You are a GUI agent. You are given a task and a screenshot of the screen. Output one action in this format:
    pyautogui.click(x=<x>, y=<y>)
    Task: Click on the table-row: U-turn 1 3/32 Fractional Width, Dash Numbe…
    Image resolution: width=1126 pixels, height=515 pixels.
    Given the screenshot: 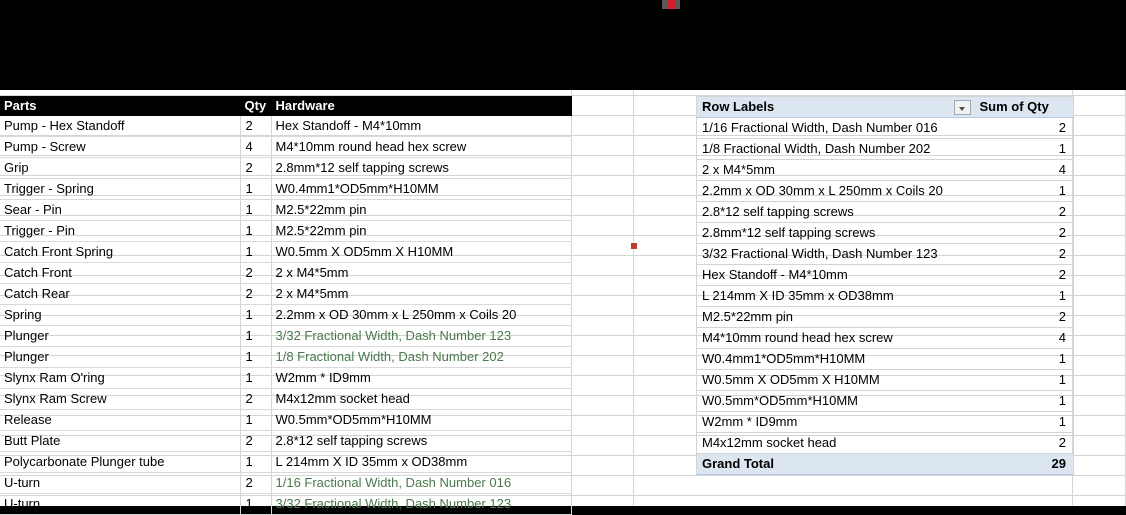 What is the action you would take?
    pyautogui.click(x=286, y=504)
    